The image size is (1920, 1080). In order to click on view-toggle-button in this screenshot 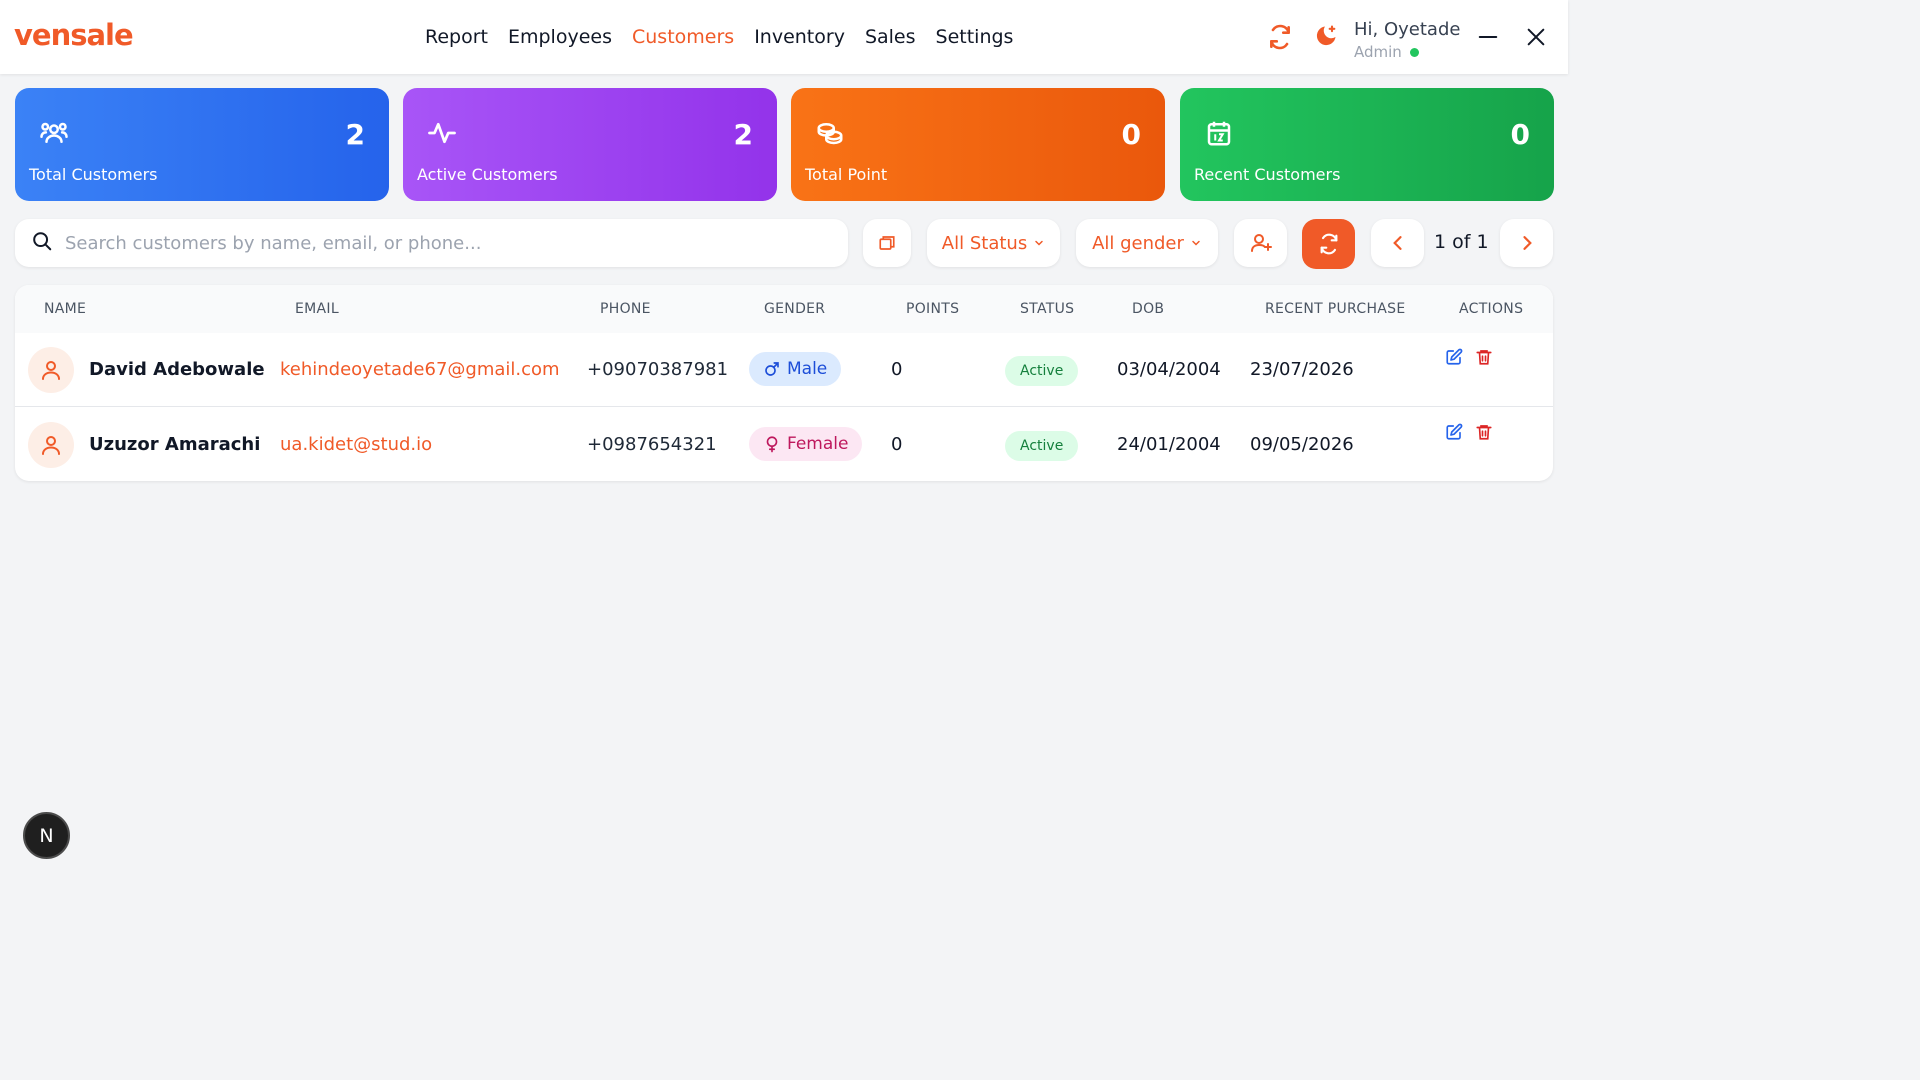, I will do `click(887, 243)`.